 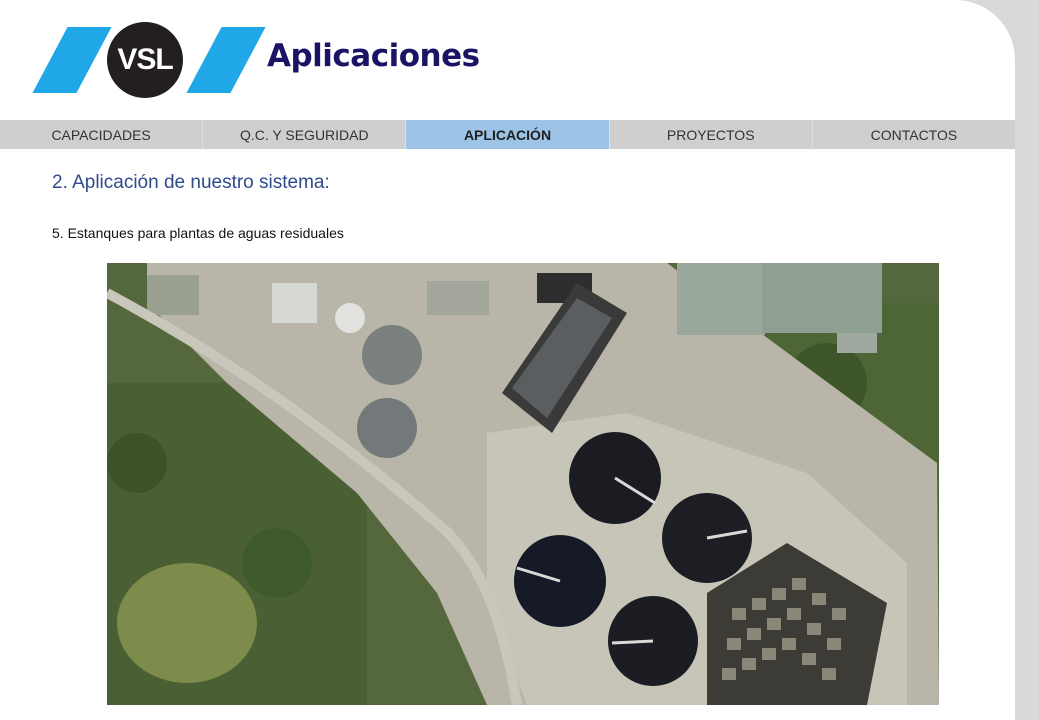 What do you see at coordinates (914, 134) in the screenshot?
I see `nav-item-contactos: CONTACTOS` at bounding box center [914, 134].